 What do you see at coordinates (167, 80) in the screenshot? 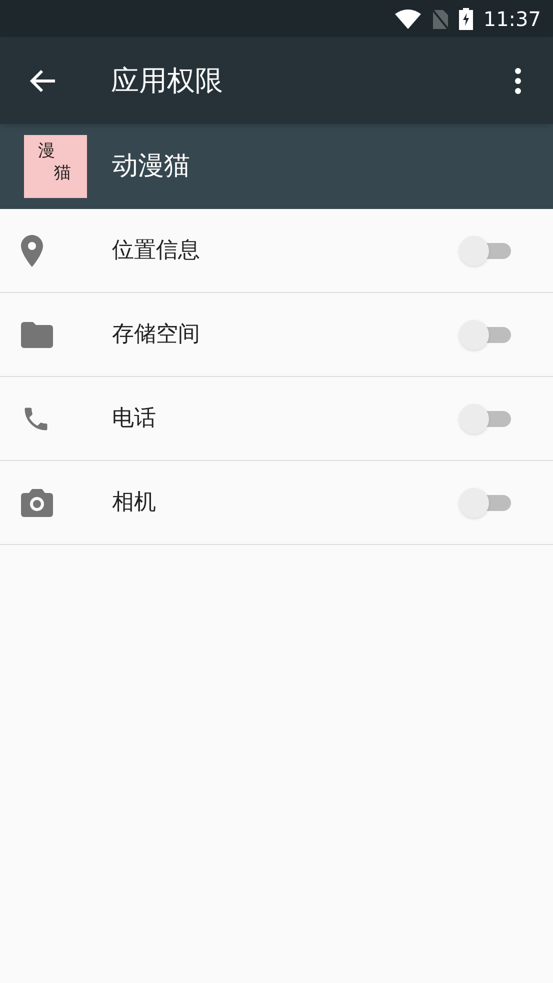
I see `screen-title: 应用权限` at bounding box center [167, 80].